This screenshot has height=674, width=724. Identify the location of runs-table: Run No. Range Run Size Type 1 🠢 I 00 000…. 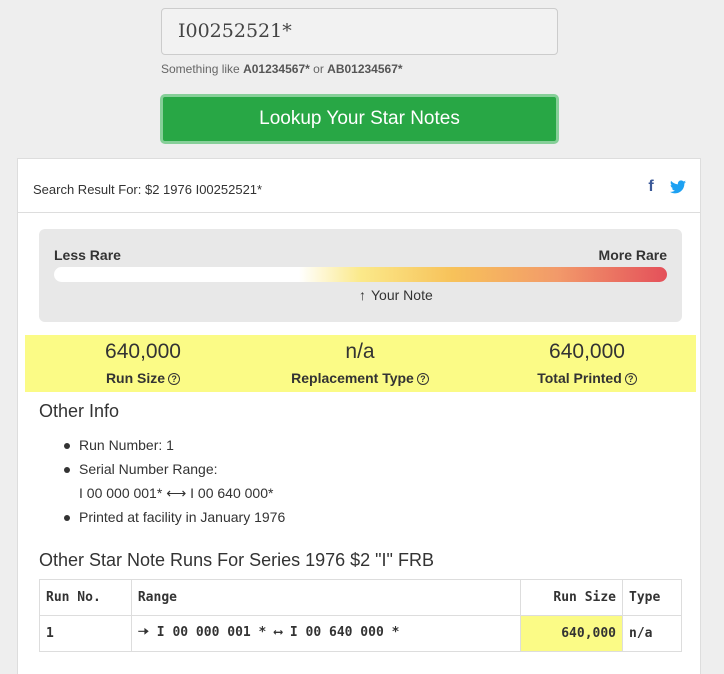
(360, 615).